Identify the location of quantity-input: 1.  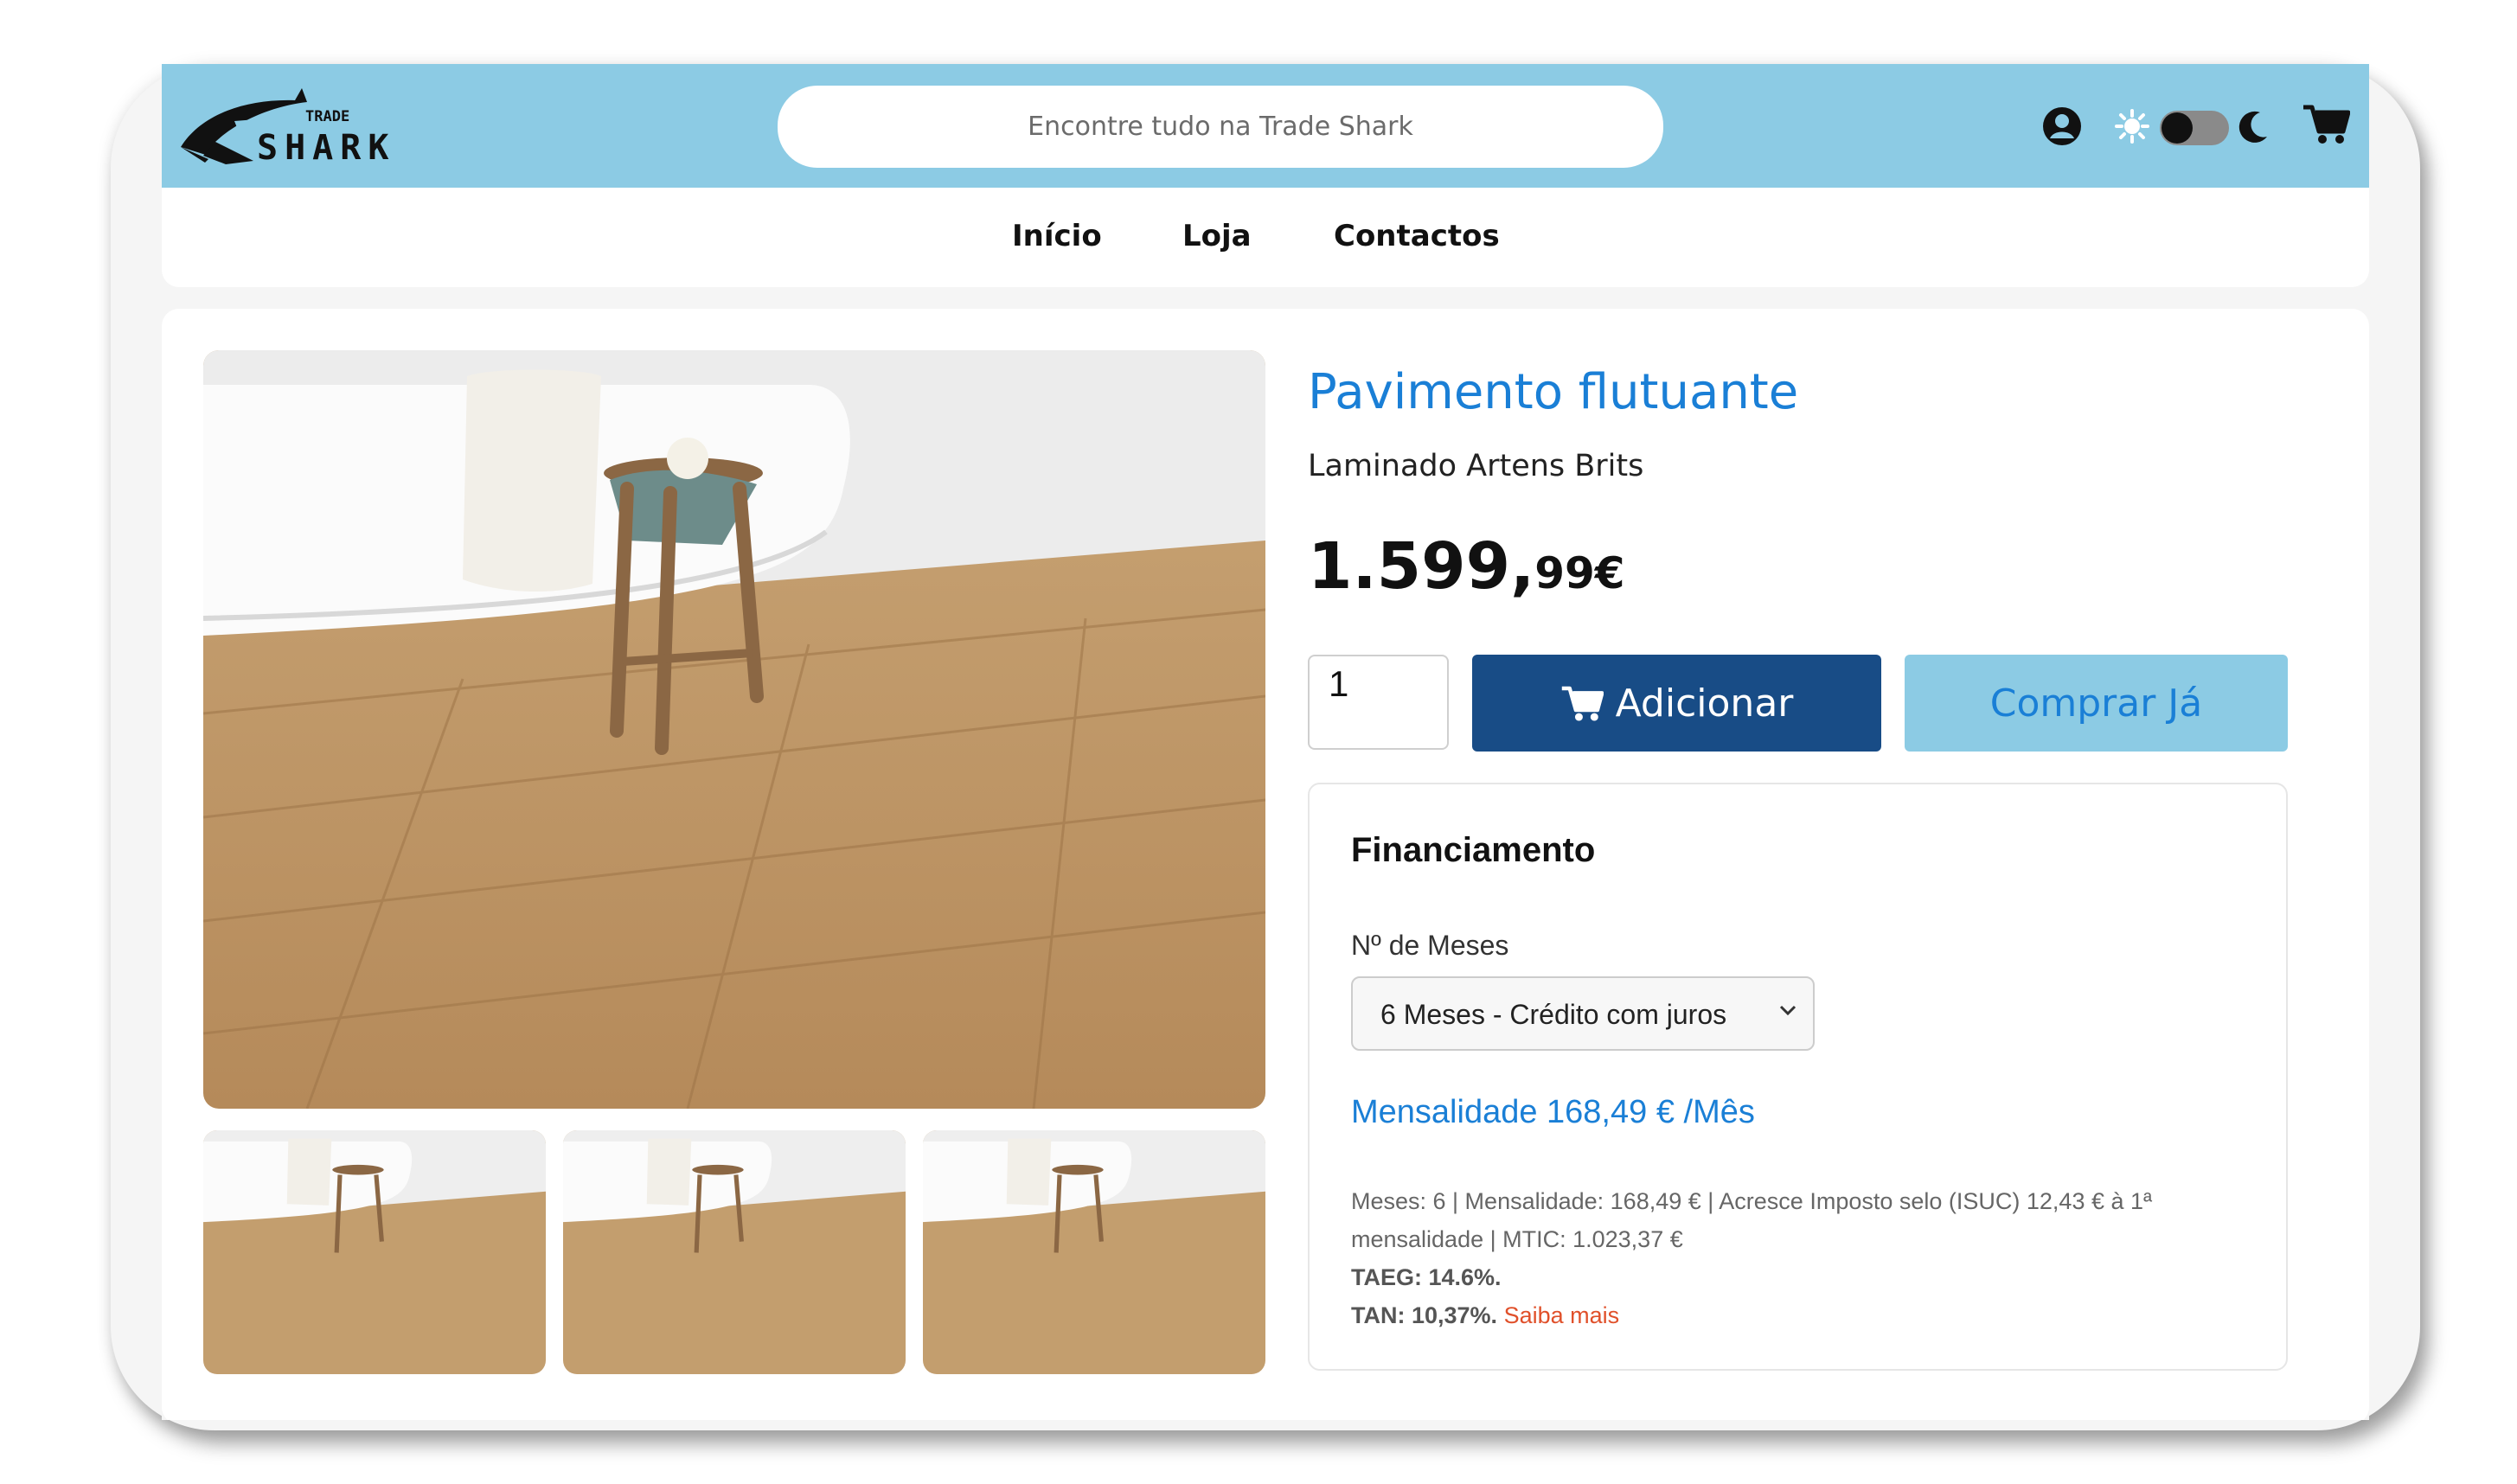
(1378, 702).